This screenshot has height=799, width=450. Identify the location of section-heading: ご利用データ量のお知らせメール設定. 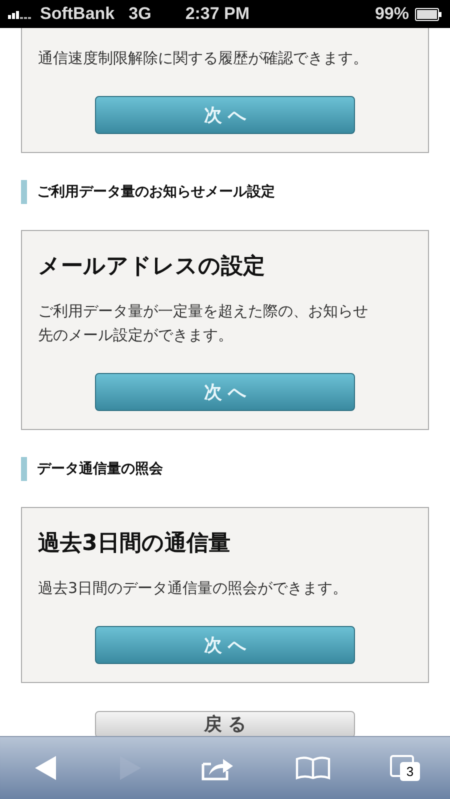
(225, 192).